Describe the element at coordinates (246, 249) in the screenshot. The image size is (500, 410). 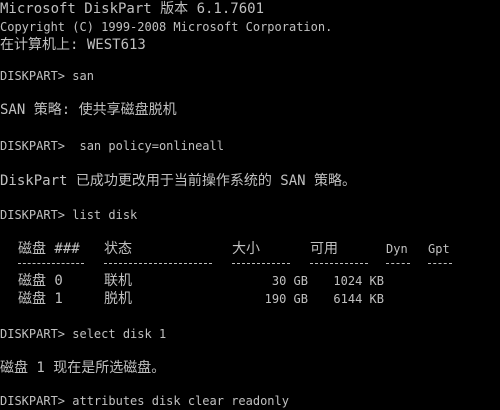
I see `header-size: 大小` at that location.